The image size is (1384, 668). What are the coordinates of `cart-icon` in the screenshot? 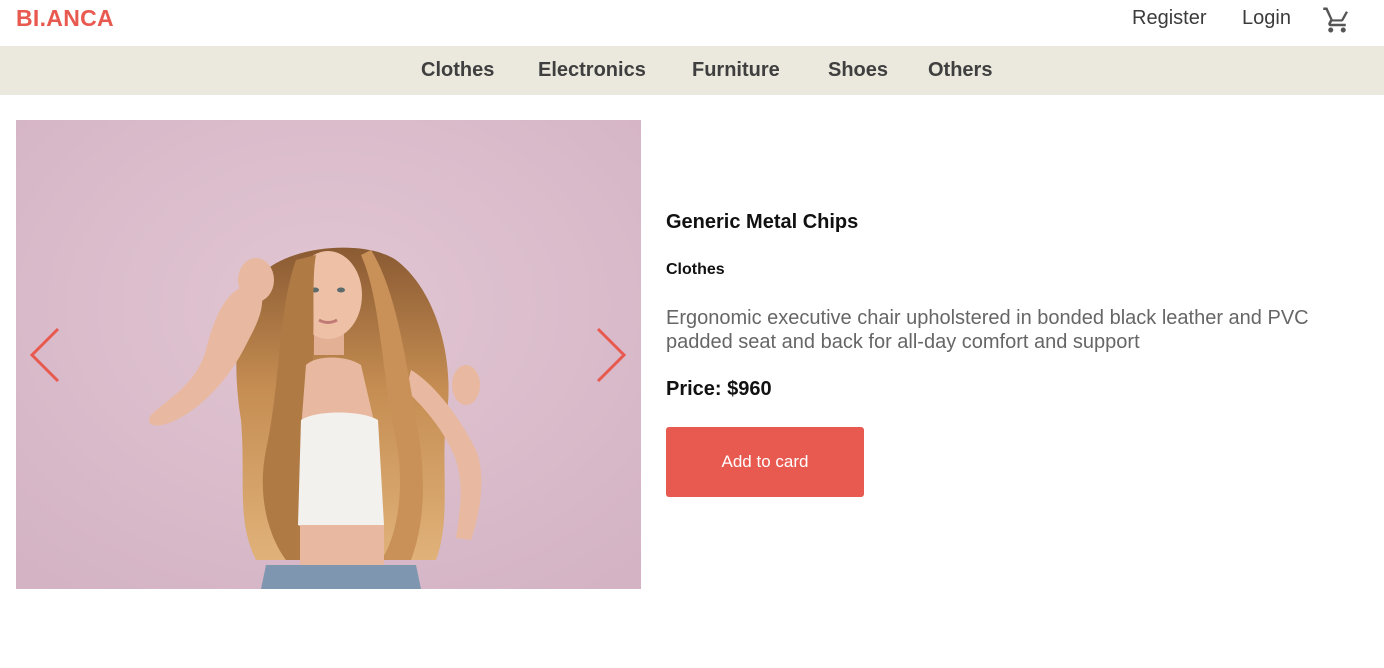 It's located at (1337, 20).